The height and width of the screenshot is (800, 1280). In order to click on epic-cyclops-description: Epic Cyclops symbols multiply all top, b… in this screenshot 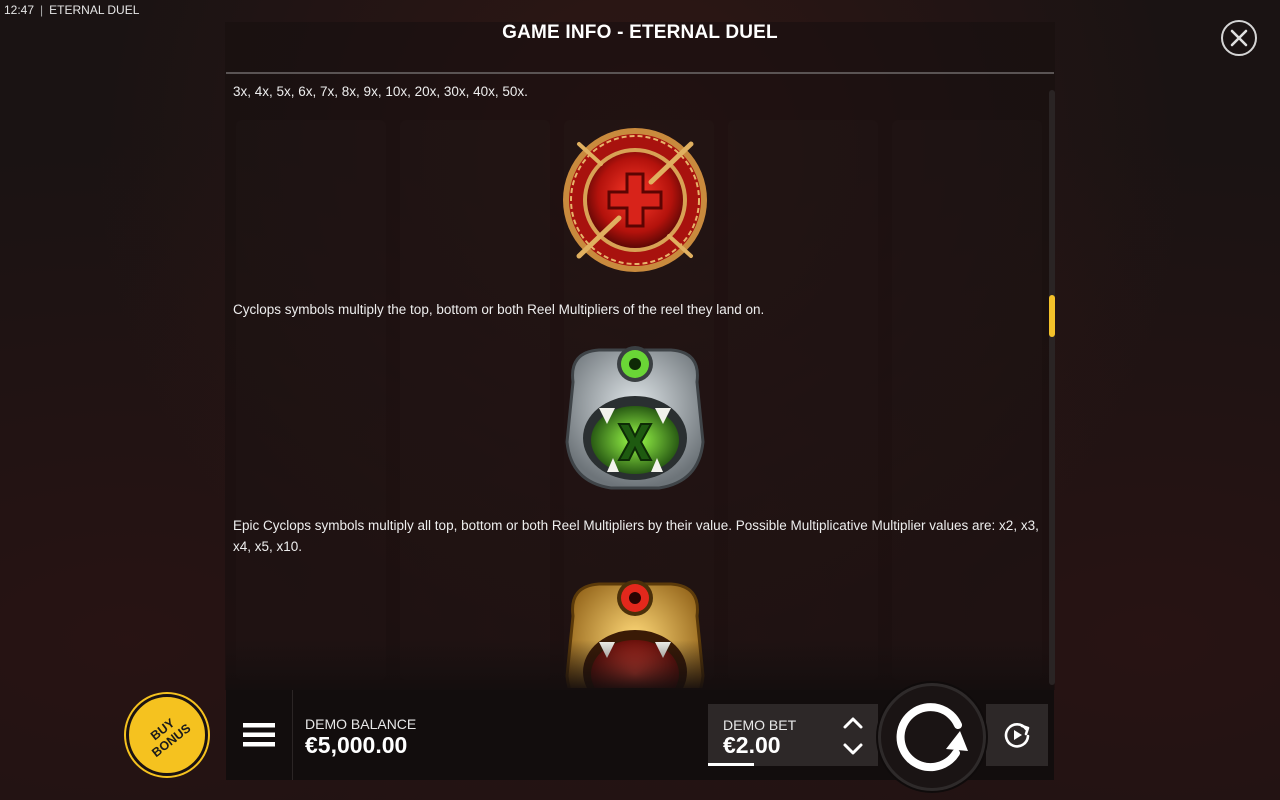, I will do `click(636, 536)`.